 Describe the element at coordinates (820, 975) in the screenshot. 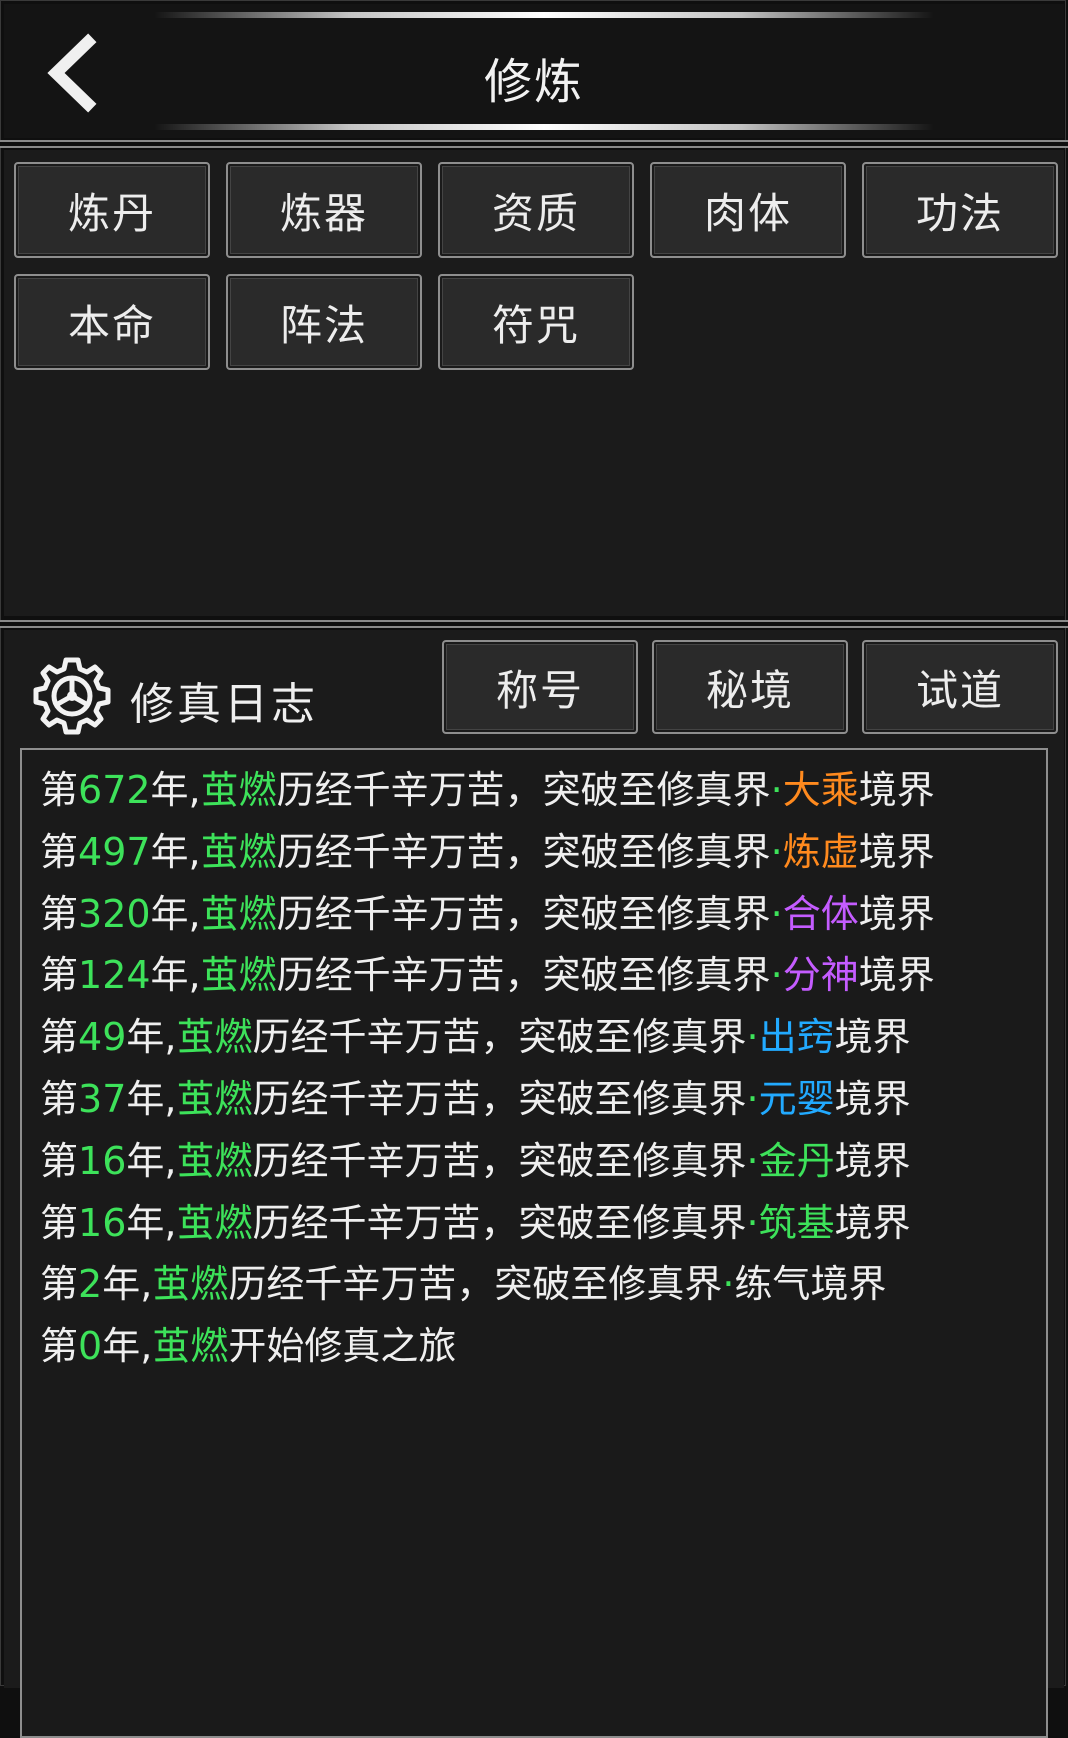

I see `log-realm: 分神` at that location.